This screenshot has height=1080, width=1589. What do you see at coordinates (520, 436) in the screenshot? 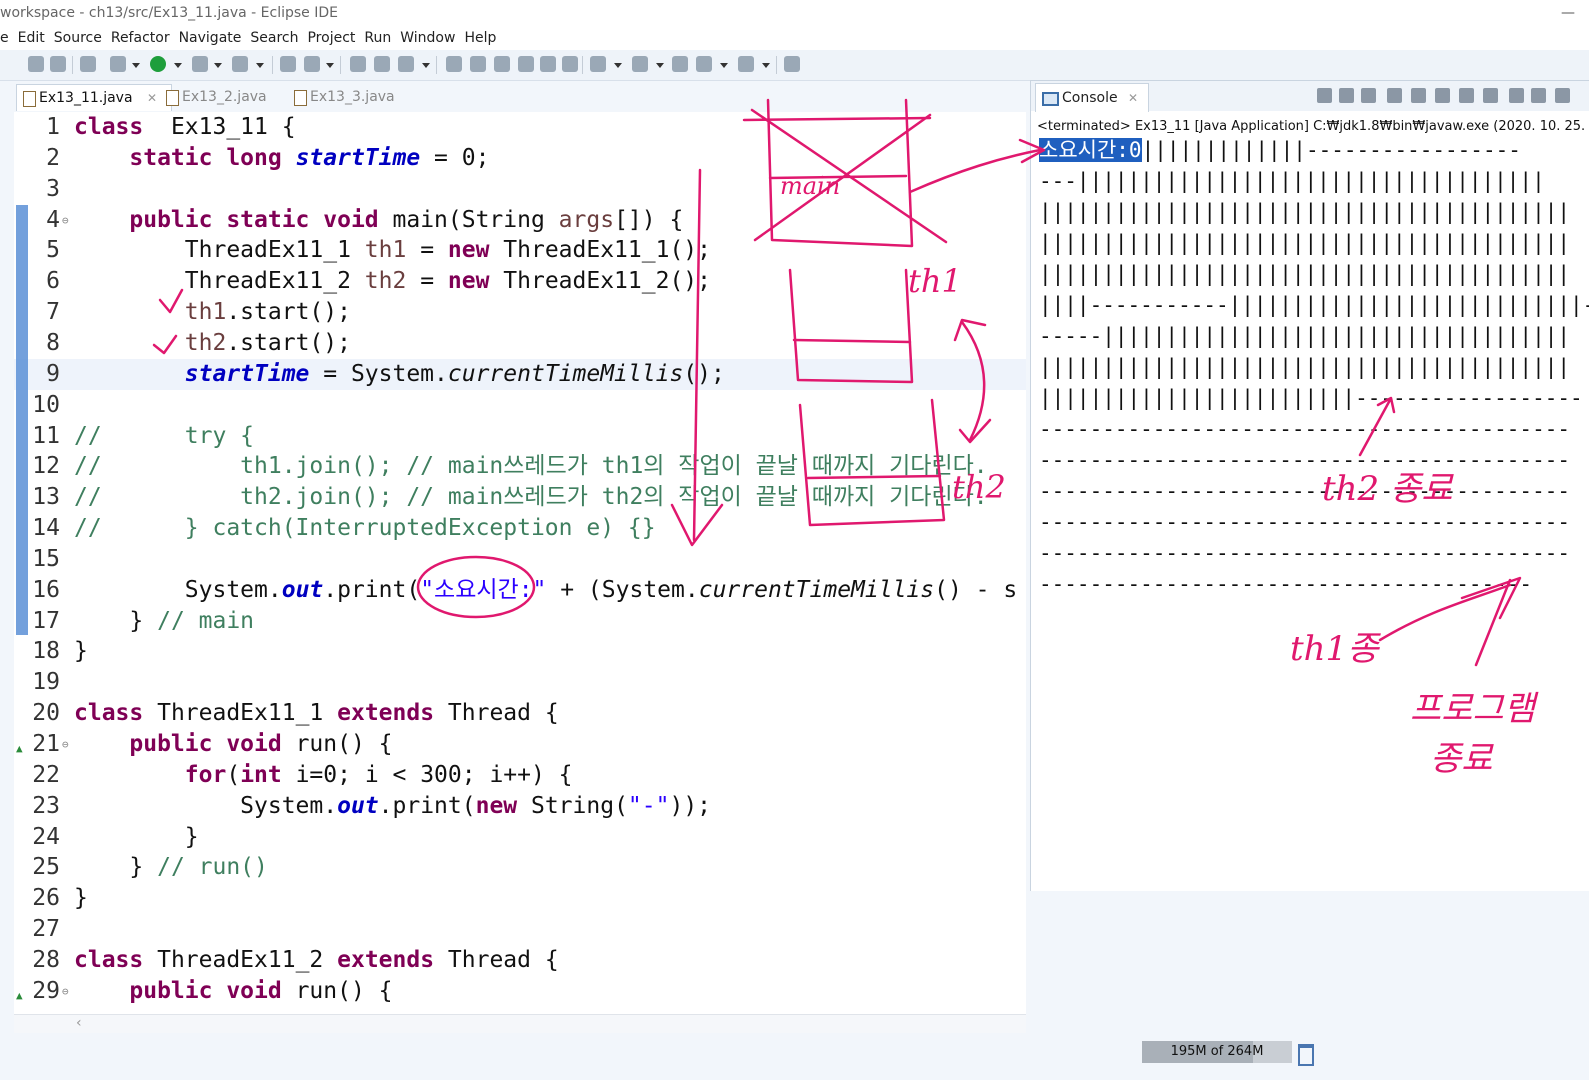
I see `code-line: 11// try {` at bounding box center [520, 436].